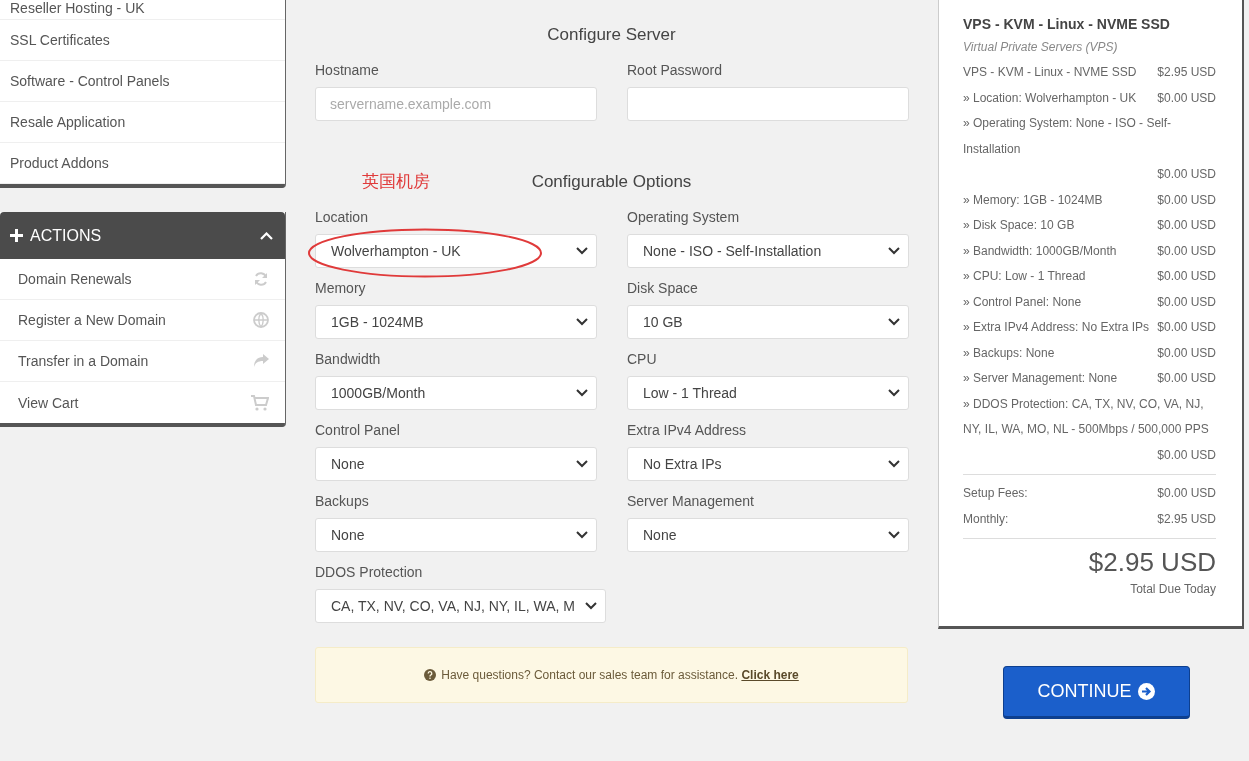  What do you see at coordinates (142, 10) in the screenshot?
I see `category-link: Reseller Hosting - UK` at bounding box center [142, 10].